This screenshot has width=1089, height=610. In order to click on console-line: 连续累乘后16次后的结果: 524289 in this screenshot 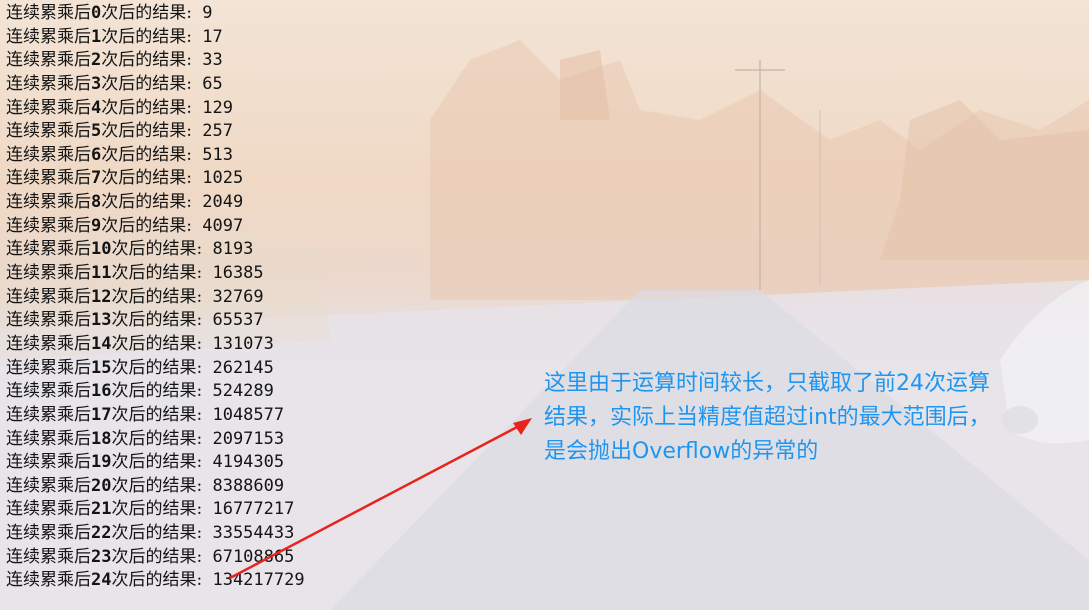, I will do `click(155, 392)`.